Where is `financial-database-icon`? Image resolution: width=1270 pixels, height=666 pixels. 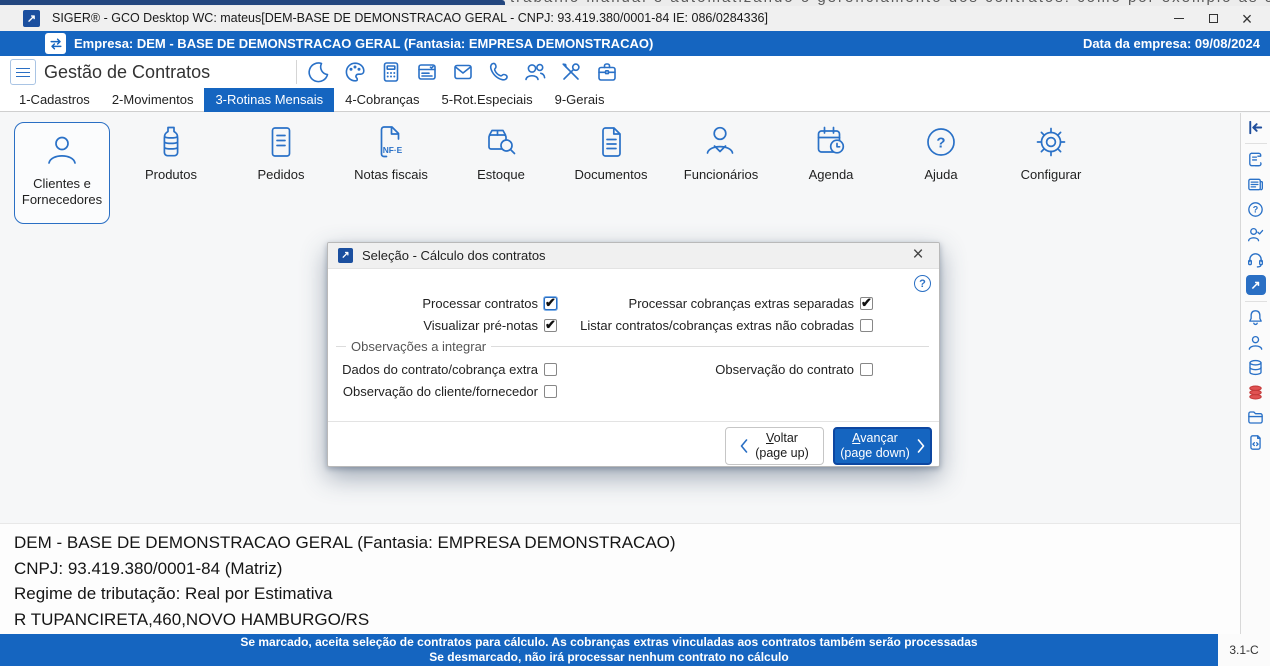
financial-database-icon is located at coordinates (1255, 392).